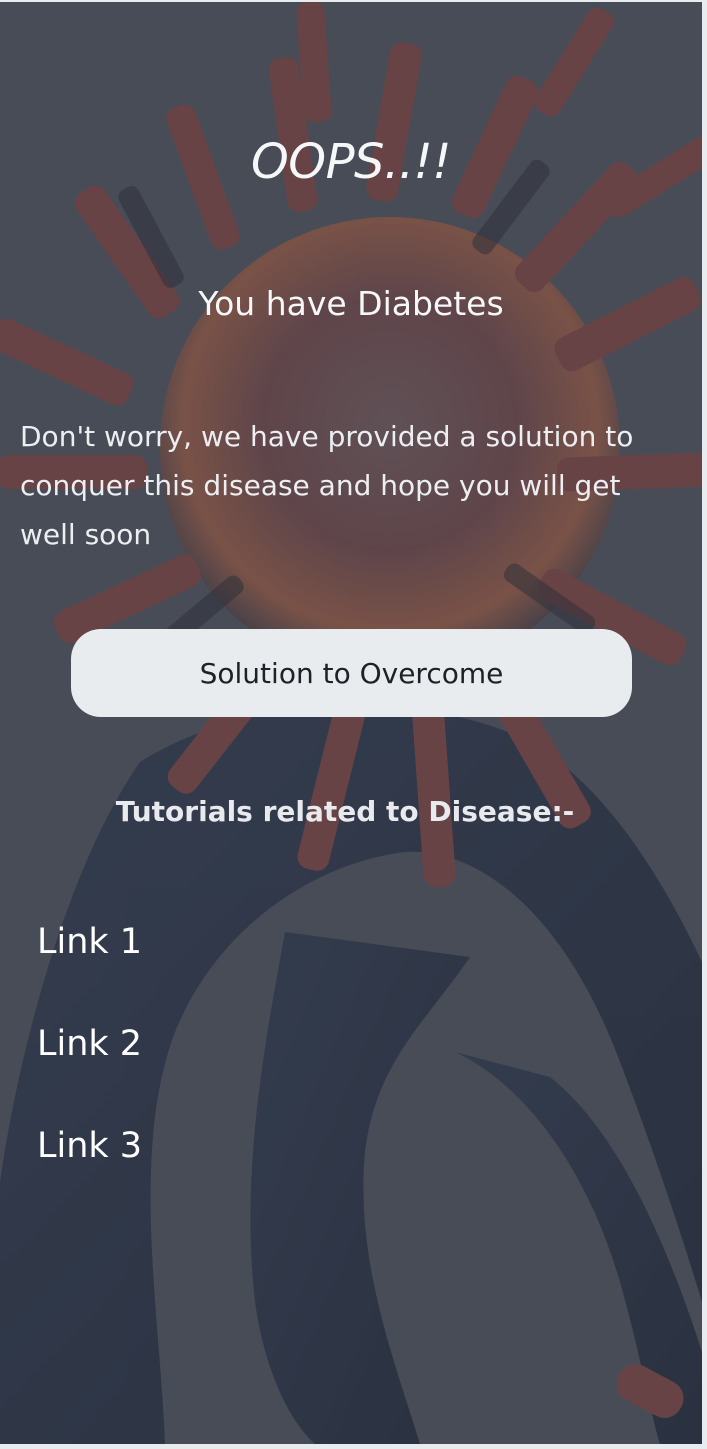 The height and width of the screenshot is (1449, 707). What do you see at coordinates (89, 1146) in the screenshot?
I see `tutorial-link-3: Link 3` at bounding box center [89, 1146].